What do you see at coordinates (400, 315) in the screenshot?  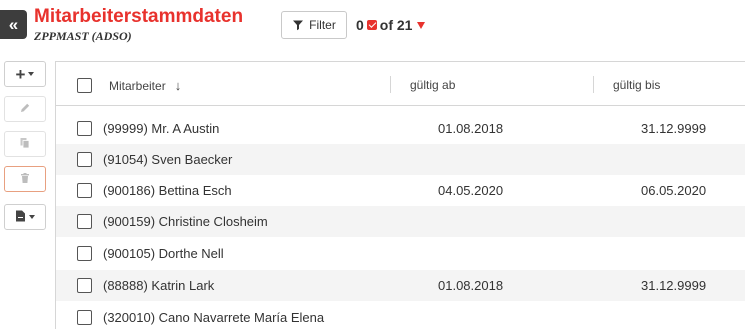 I see `table-row: (320010) Cano Navarrete María Elena` at bounding box center [400, 315].